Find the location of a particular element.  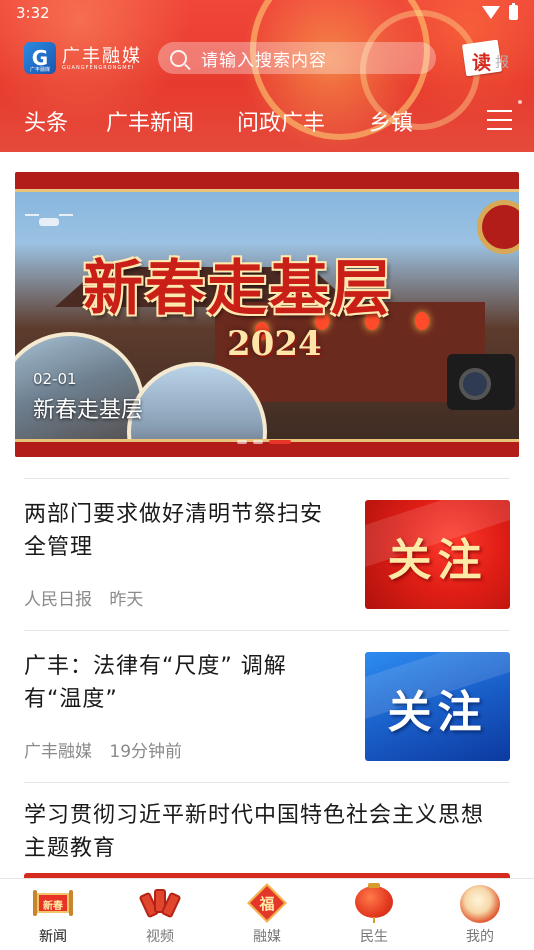

tab-guangfeng-news: 广丰新闻 is located at coordinates (150, 121).